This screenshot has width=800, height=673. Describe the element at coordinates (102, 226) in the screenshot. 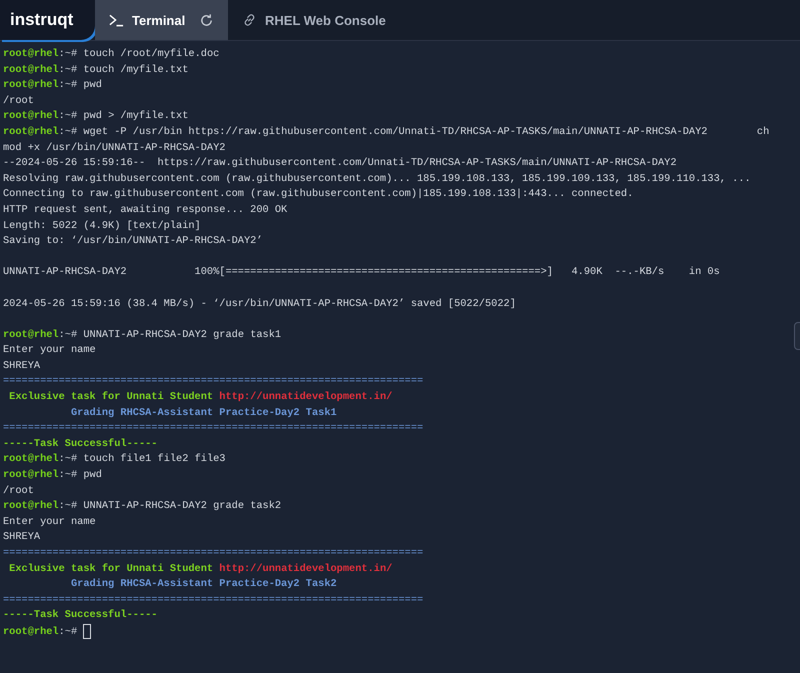

I see `output-text: Length: 5022 (4.9K) [text/plain]` at that location.